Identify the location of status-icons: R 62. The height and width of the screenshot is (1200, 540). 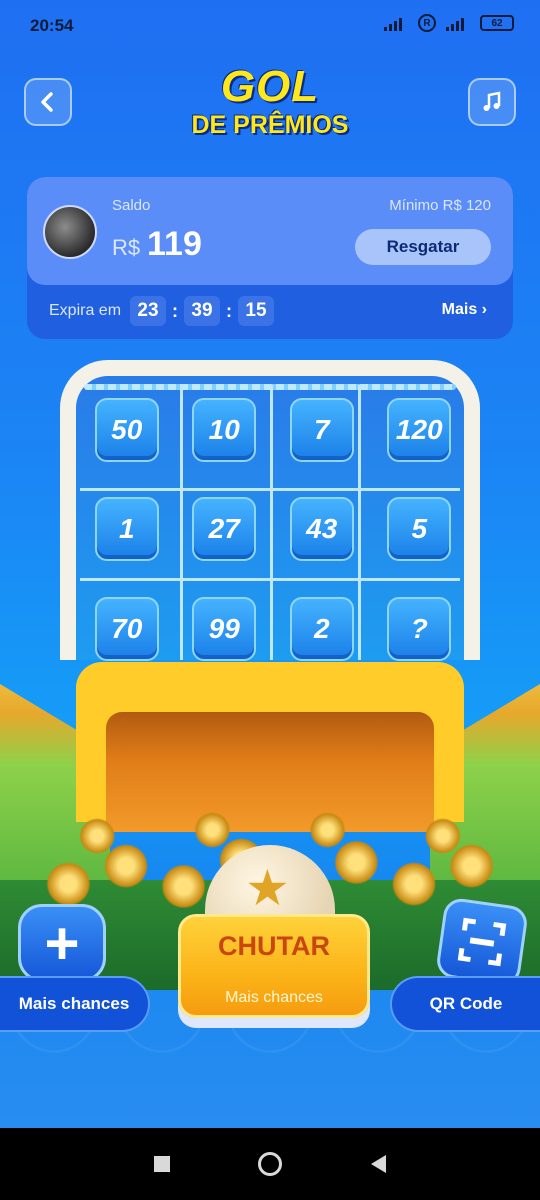
(449, 23).